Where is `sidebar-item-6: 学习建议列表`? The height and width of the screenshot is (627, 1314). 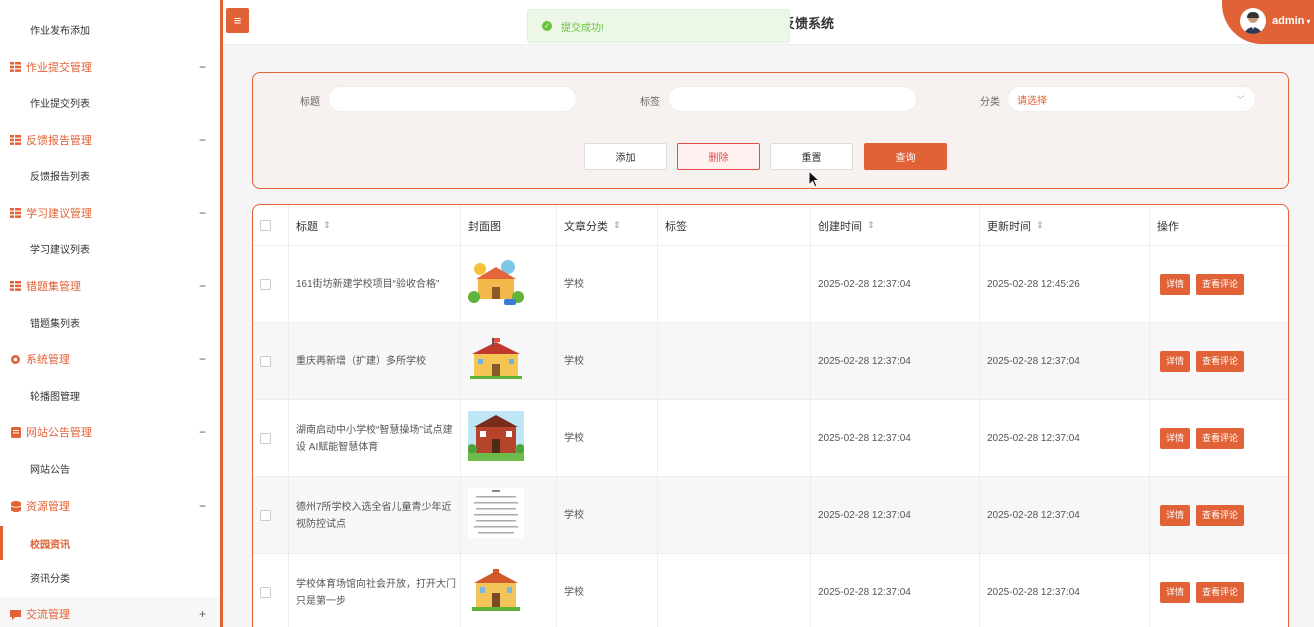 sidebar-item-6: 学习建议列表 is located at coordinates (110, 248).